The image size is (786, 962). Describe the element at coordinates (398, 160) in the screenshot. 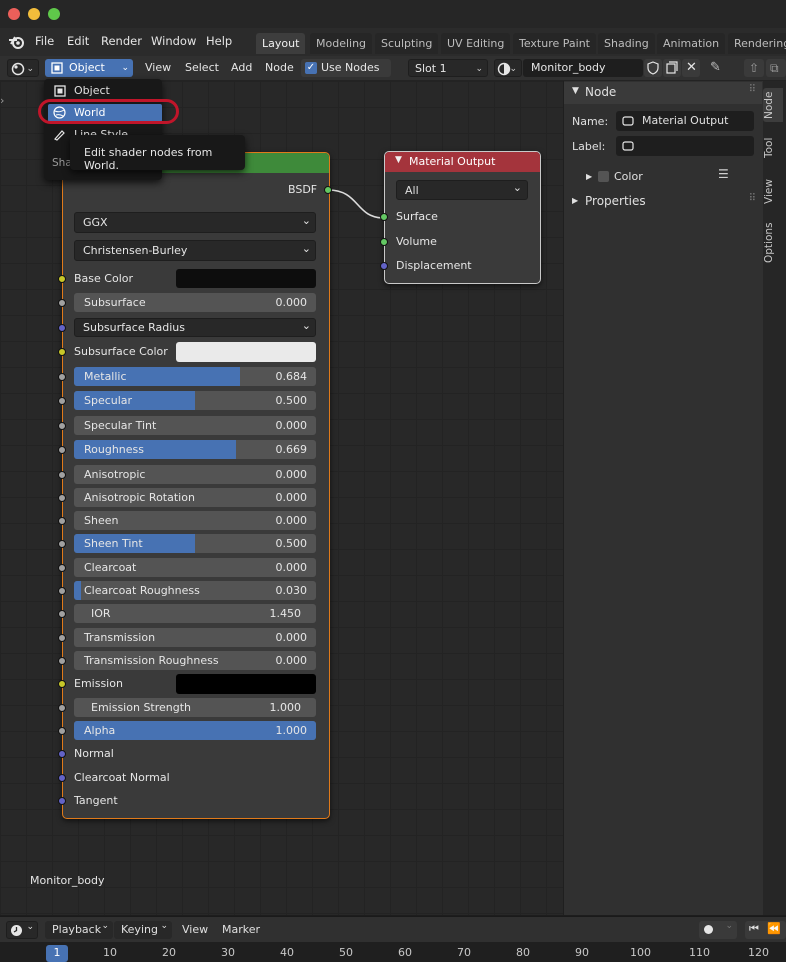

I see `collapse-arrow-icon: ▼` at that location.